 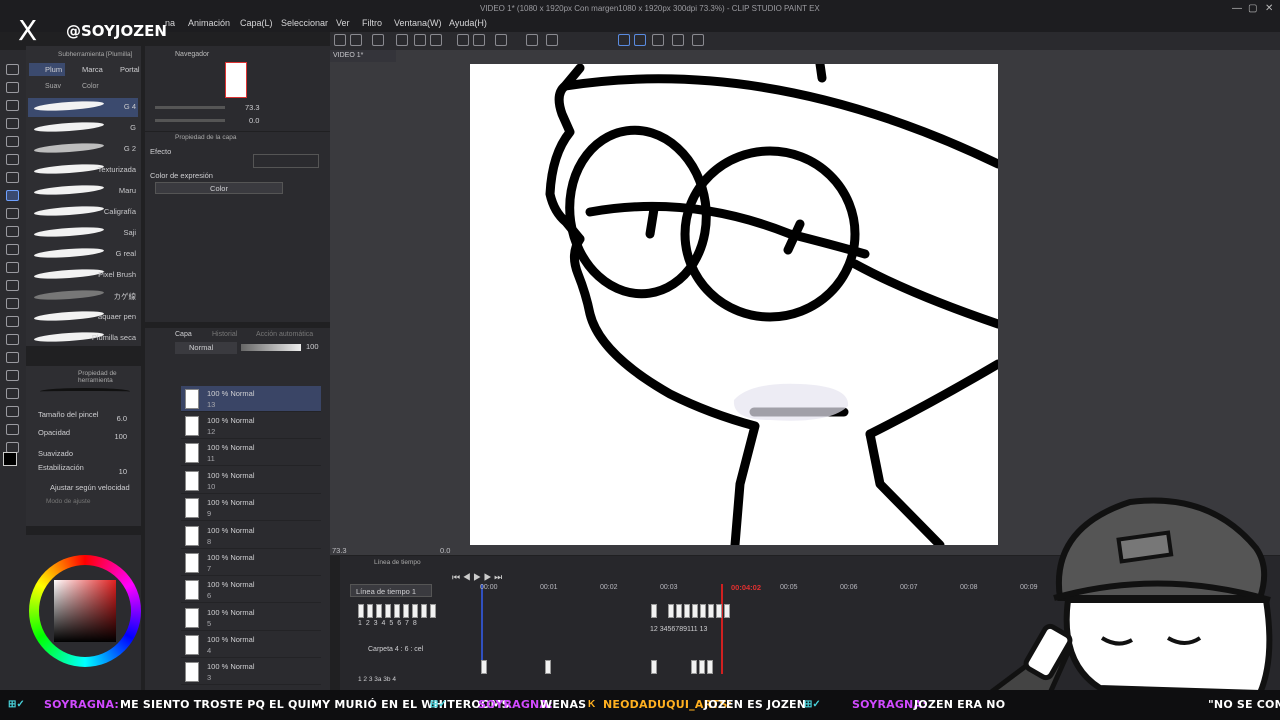 I want to click on layer-row: 100 % Normal 9, so click(x=251, y=508).